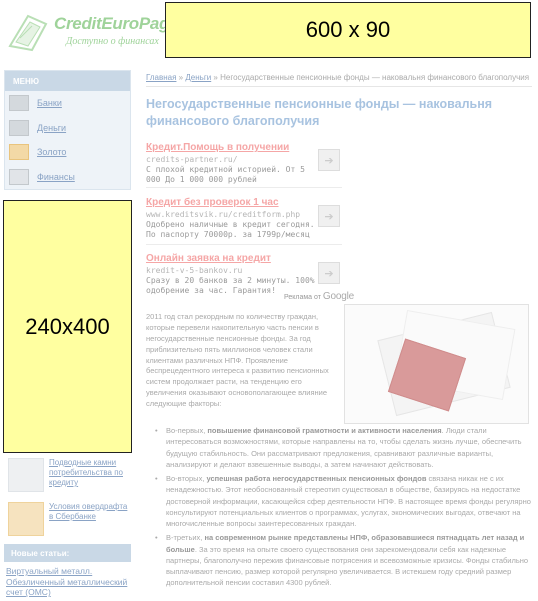 This screenshot has height=601, width=538. I want to click on menu-item-money: Деньги, so click(67, 128).